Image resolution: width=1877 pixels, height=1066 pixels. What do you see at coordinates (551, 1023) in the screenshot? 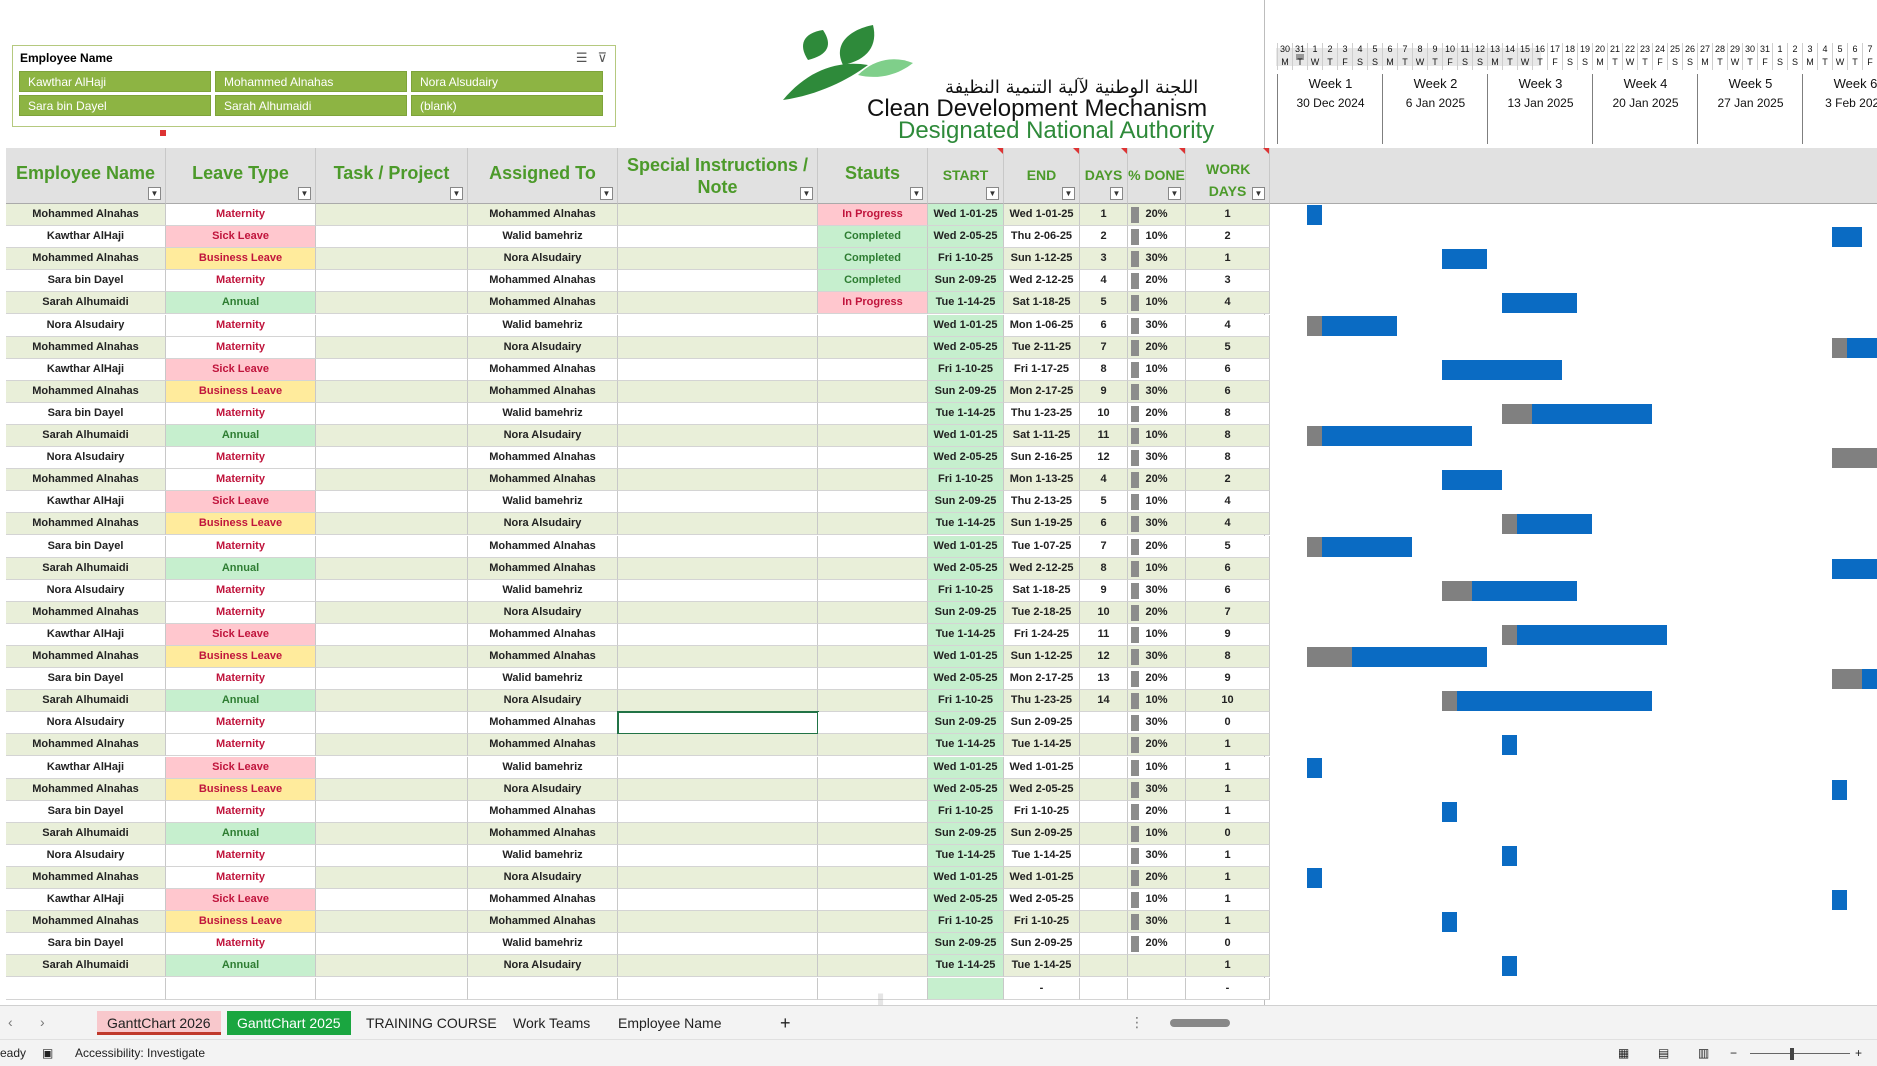
I see `tab-work-teams: Work Teams` at bounding box center [551, 1023].